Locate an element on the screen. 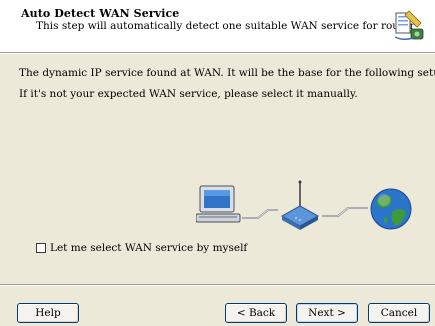 Image resolution: width=435 pixels, height=326 pixels. back-button: < Back is located at coordinates (256, 313).